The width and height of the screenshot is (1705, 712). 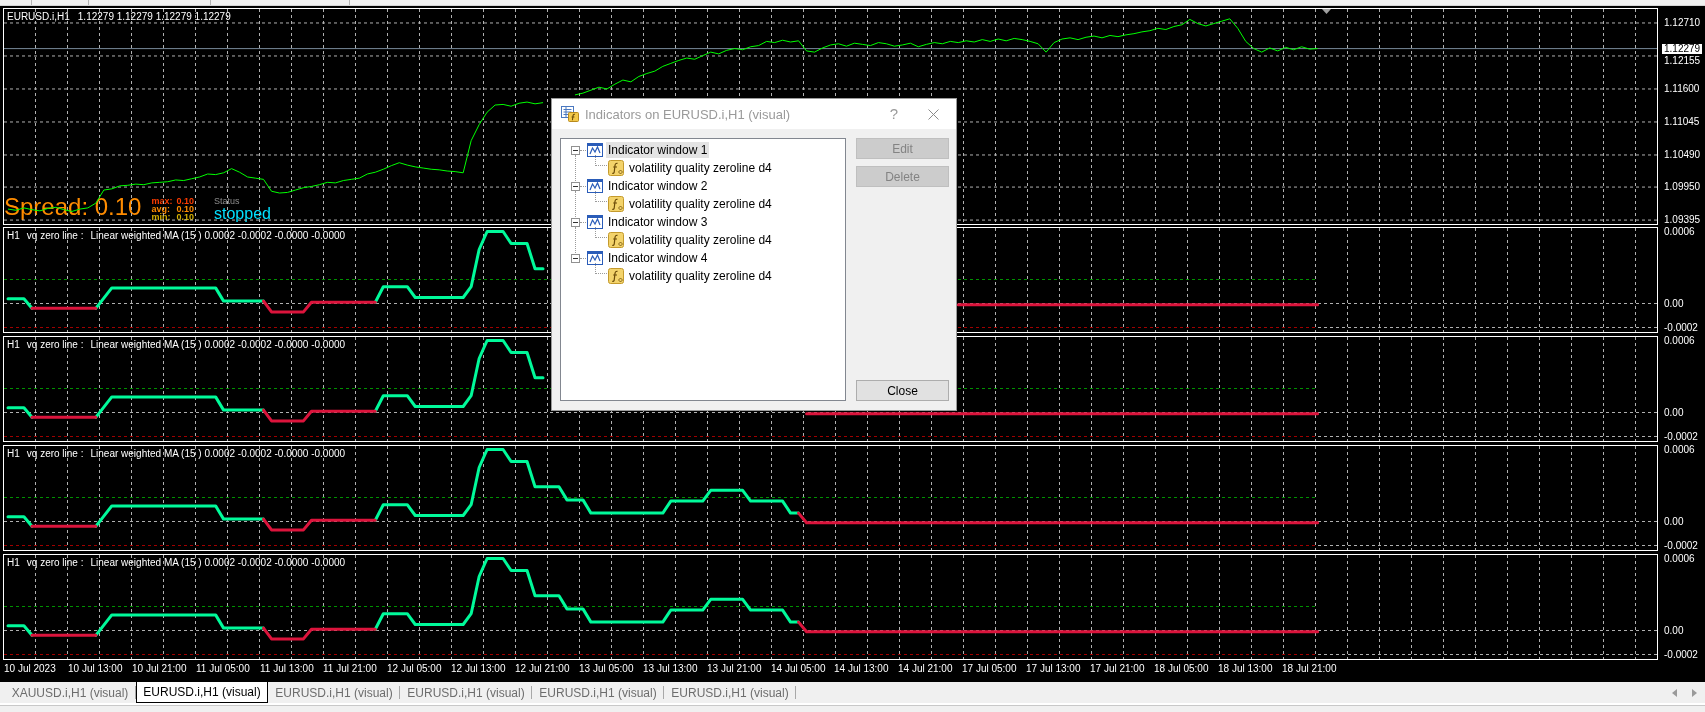 I want to click on time-axis-label: 13 Jul 05:00, so click(x=606, y=669).